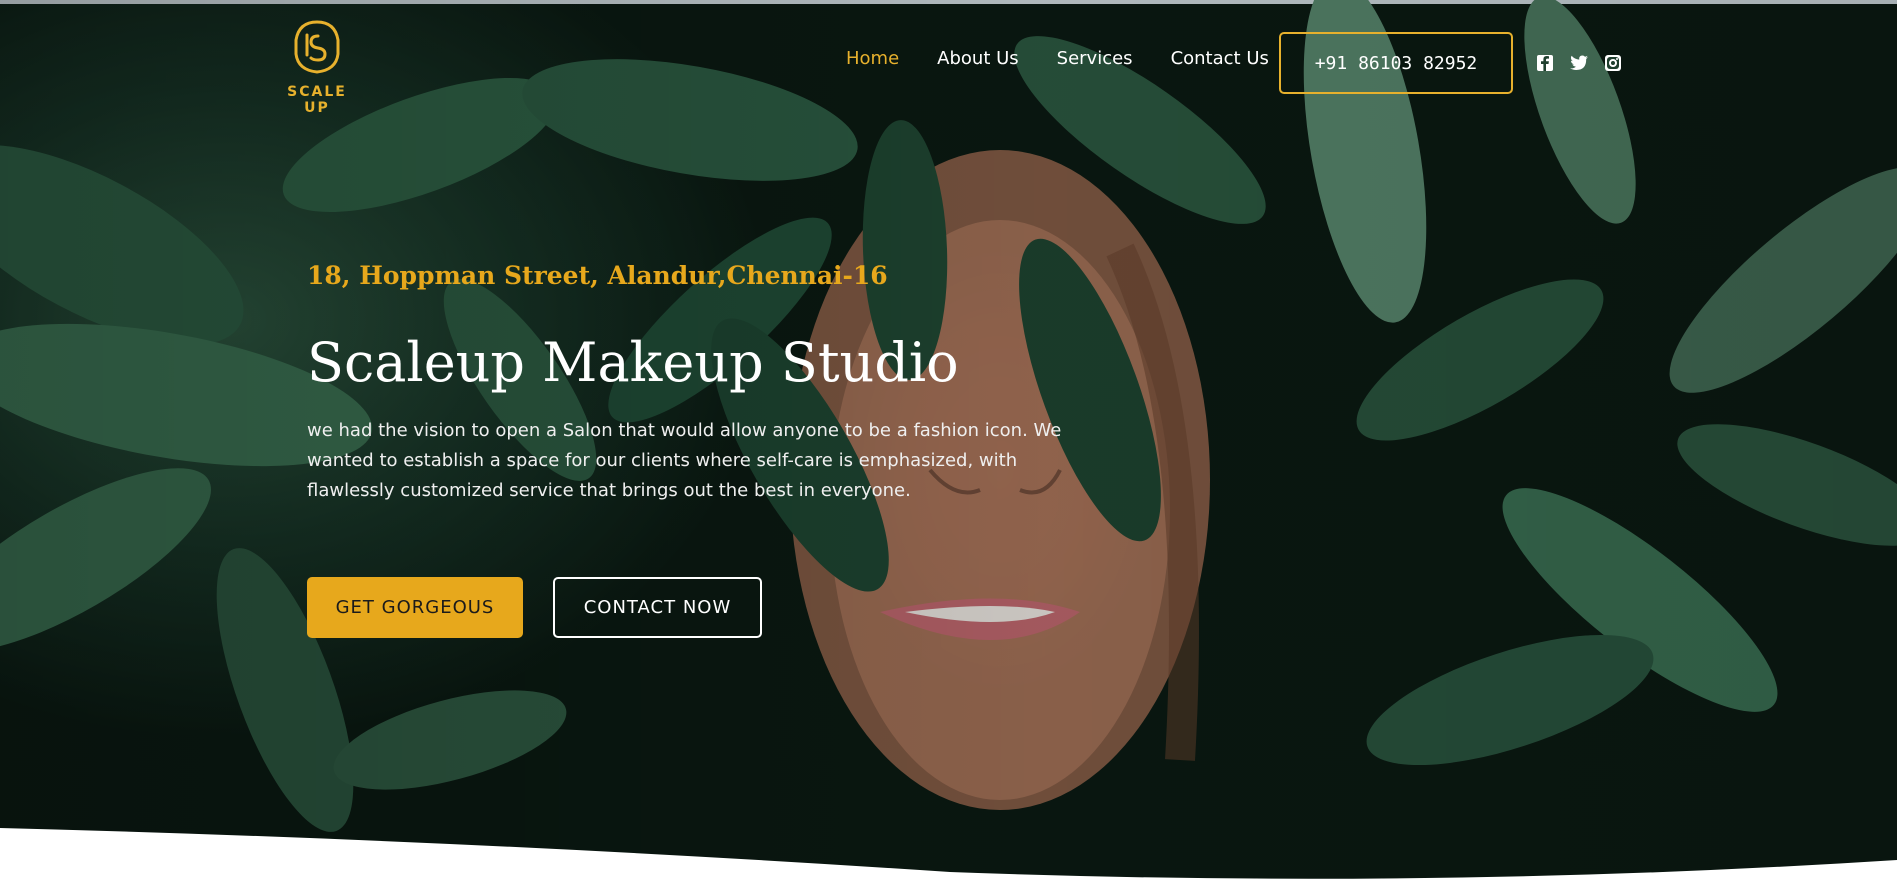 The image size is (1897, 892). I want to click on site-logo: SCALE UP, so click(317, 68).